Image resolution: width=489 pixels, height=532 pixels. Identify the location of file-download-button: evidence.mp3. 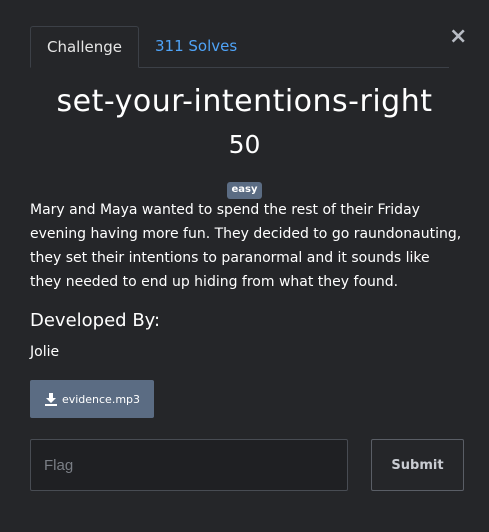
(92, 399).